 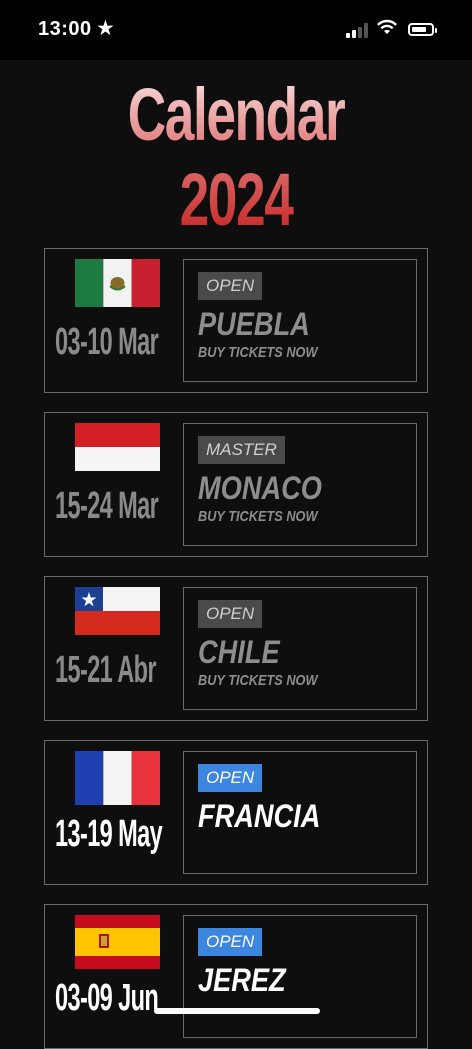 I want to click on event-city: PUEBLA, so click(x=254, y=324).